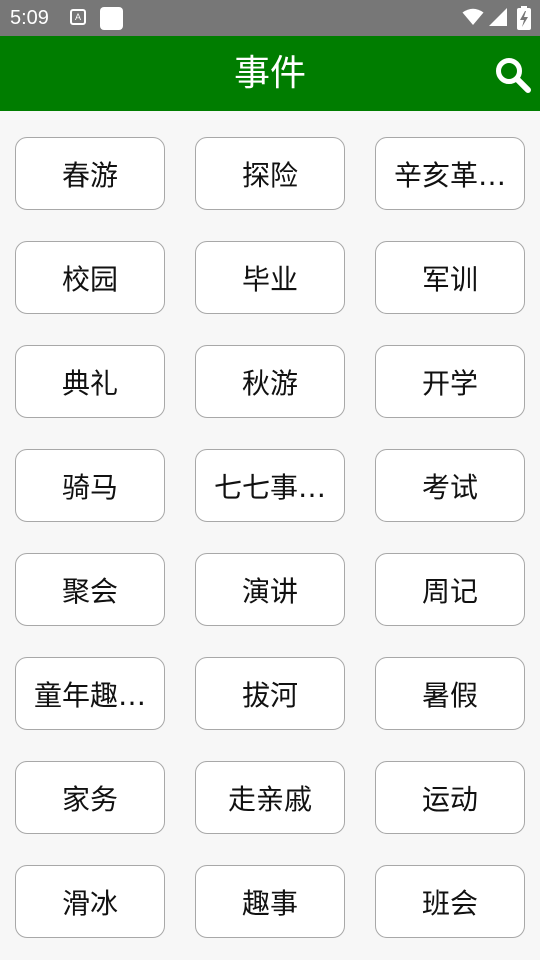 The image size is (540, 960). Describe the element at coordinates (270, 589) in the screenshot. I see `event-button: 演讲` at that location.